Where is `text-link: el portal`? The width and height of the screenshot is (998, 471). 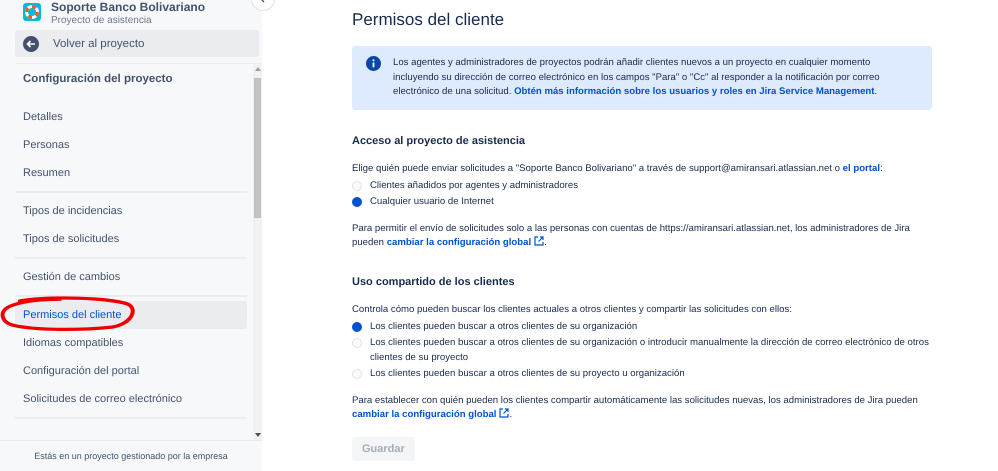
text-link: el portal is located at coordinates (861, 168).